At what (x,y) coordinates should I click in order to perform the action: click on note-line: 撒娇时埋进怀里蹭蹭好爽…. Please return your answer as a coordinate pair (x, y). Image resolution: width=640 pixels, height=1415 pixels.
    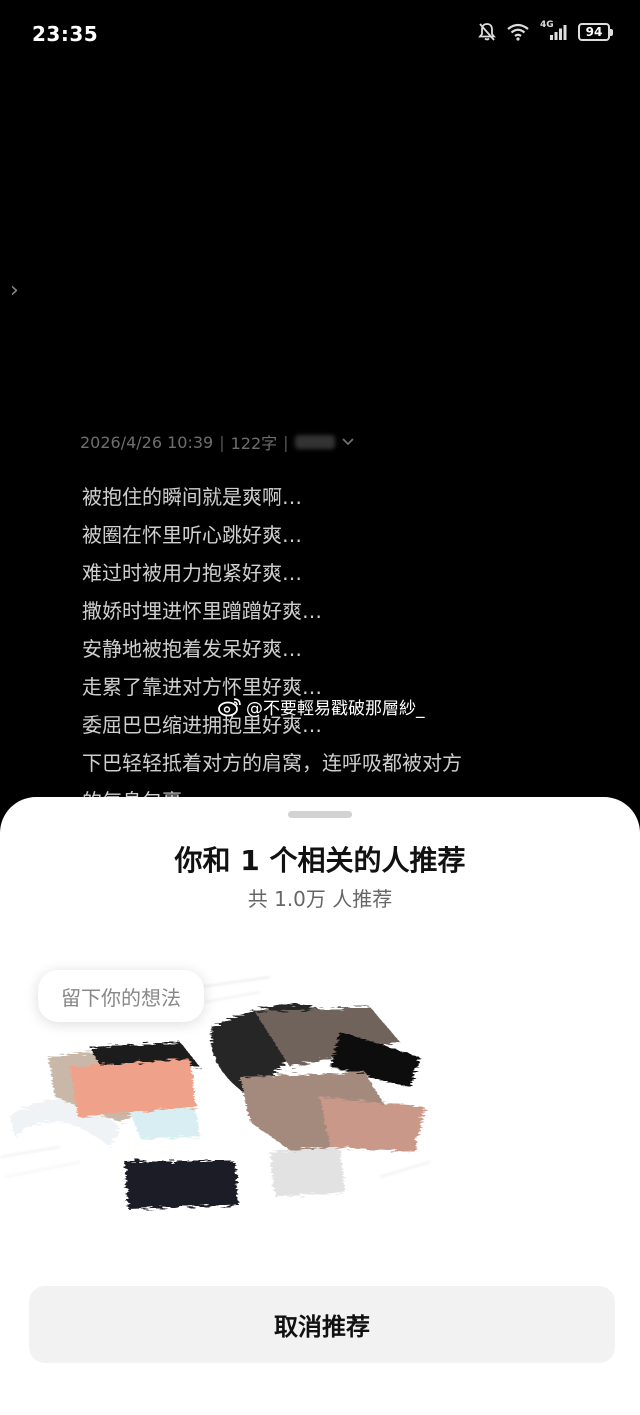
    Looking at the image, I should click on (202, 611).